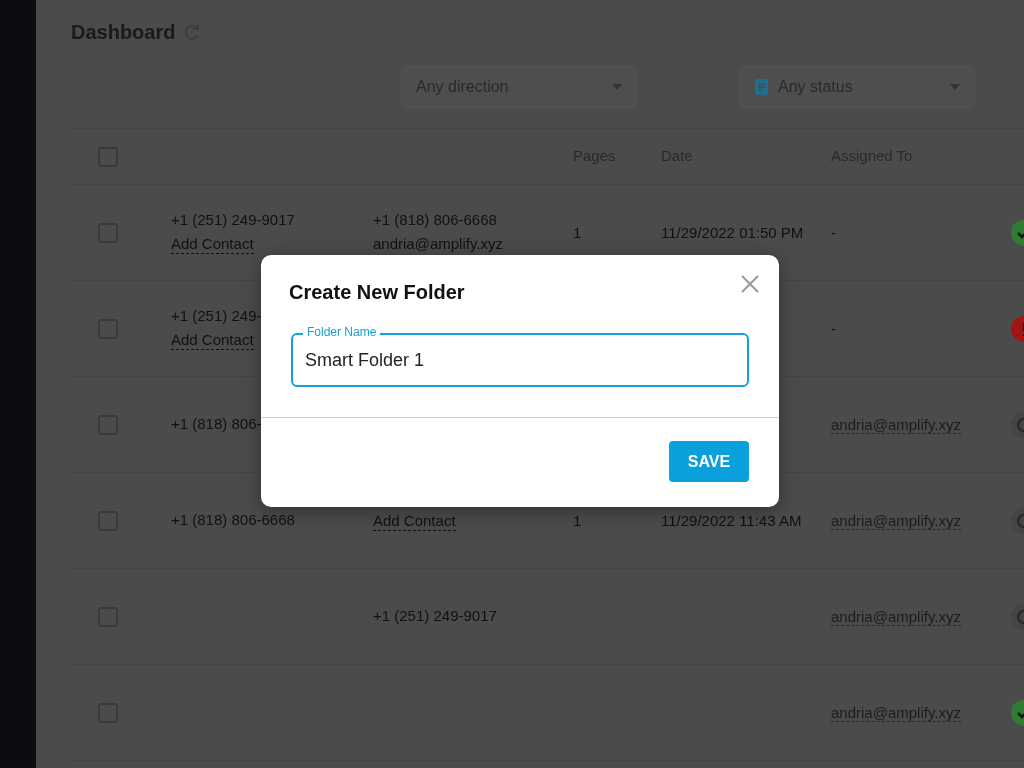  I want to click on save-button: SAVE, so click(709, 461).